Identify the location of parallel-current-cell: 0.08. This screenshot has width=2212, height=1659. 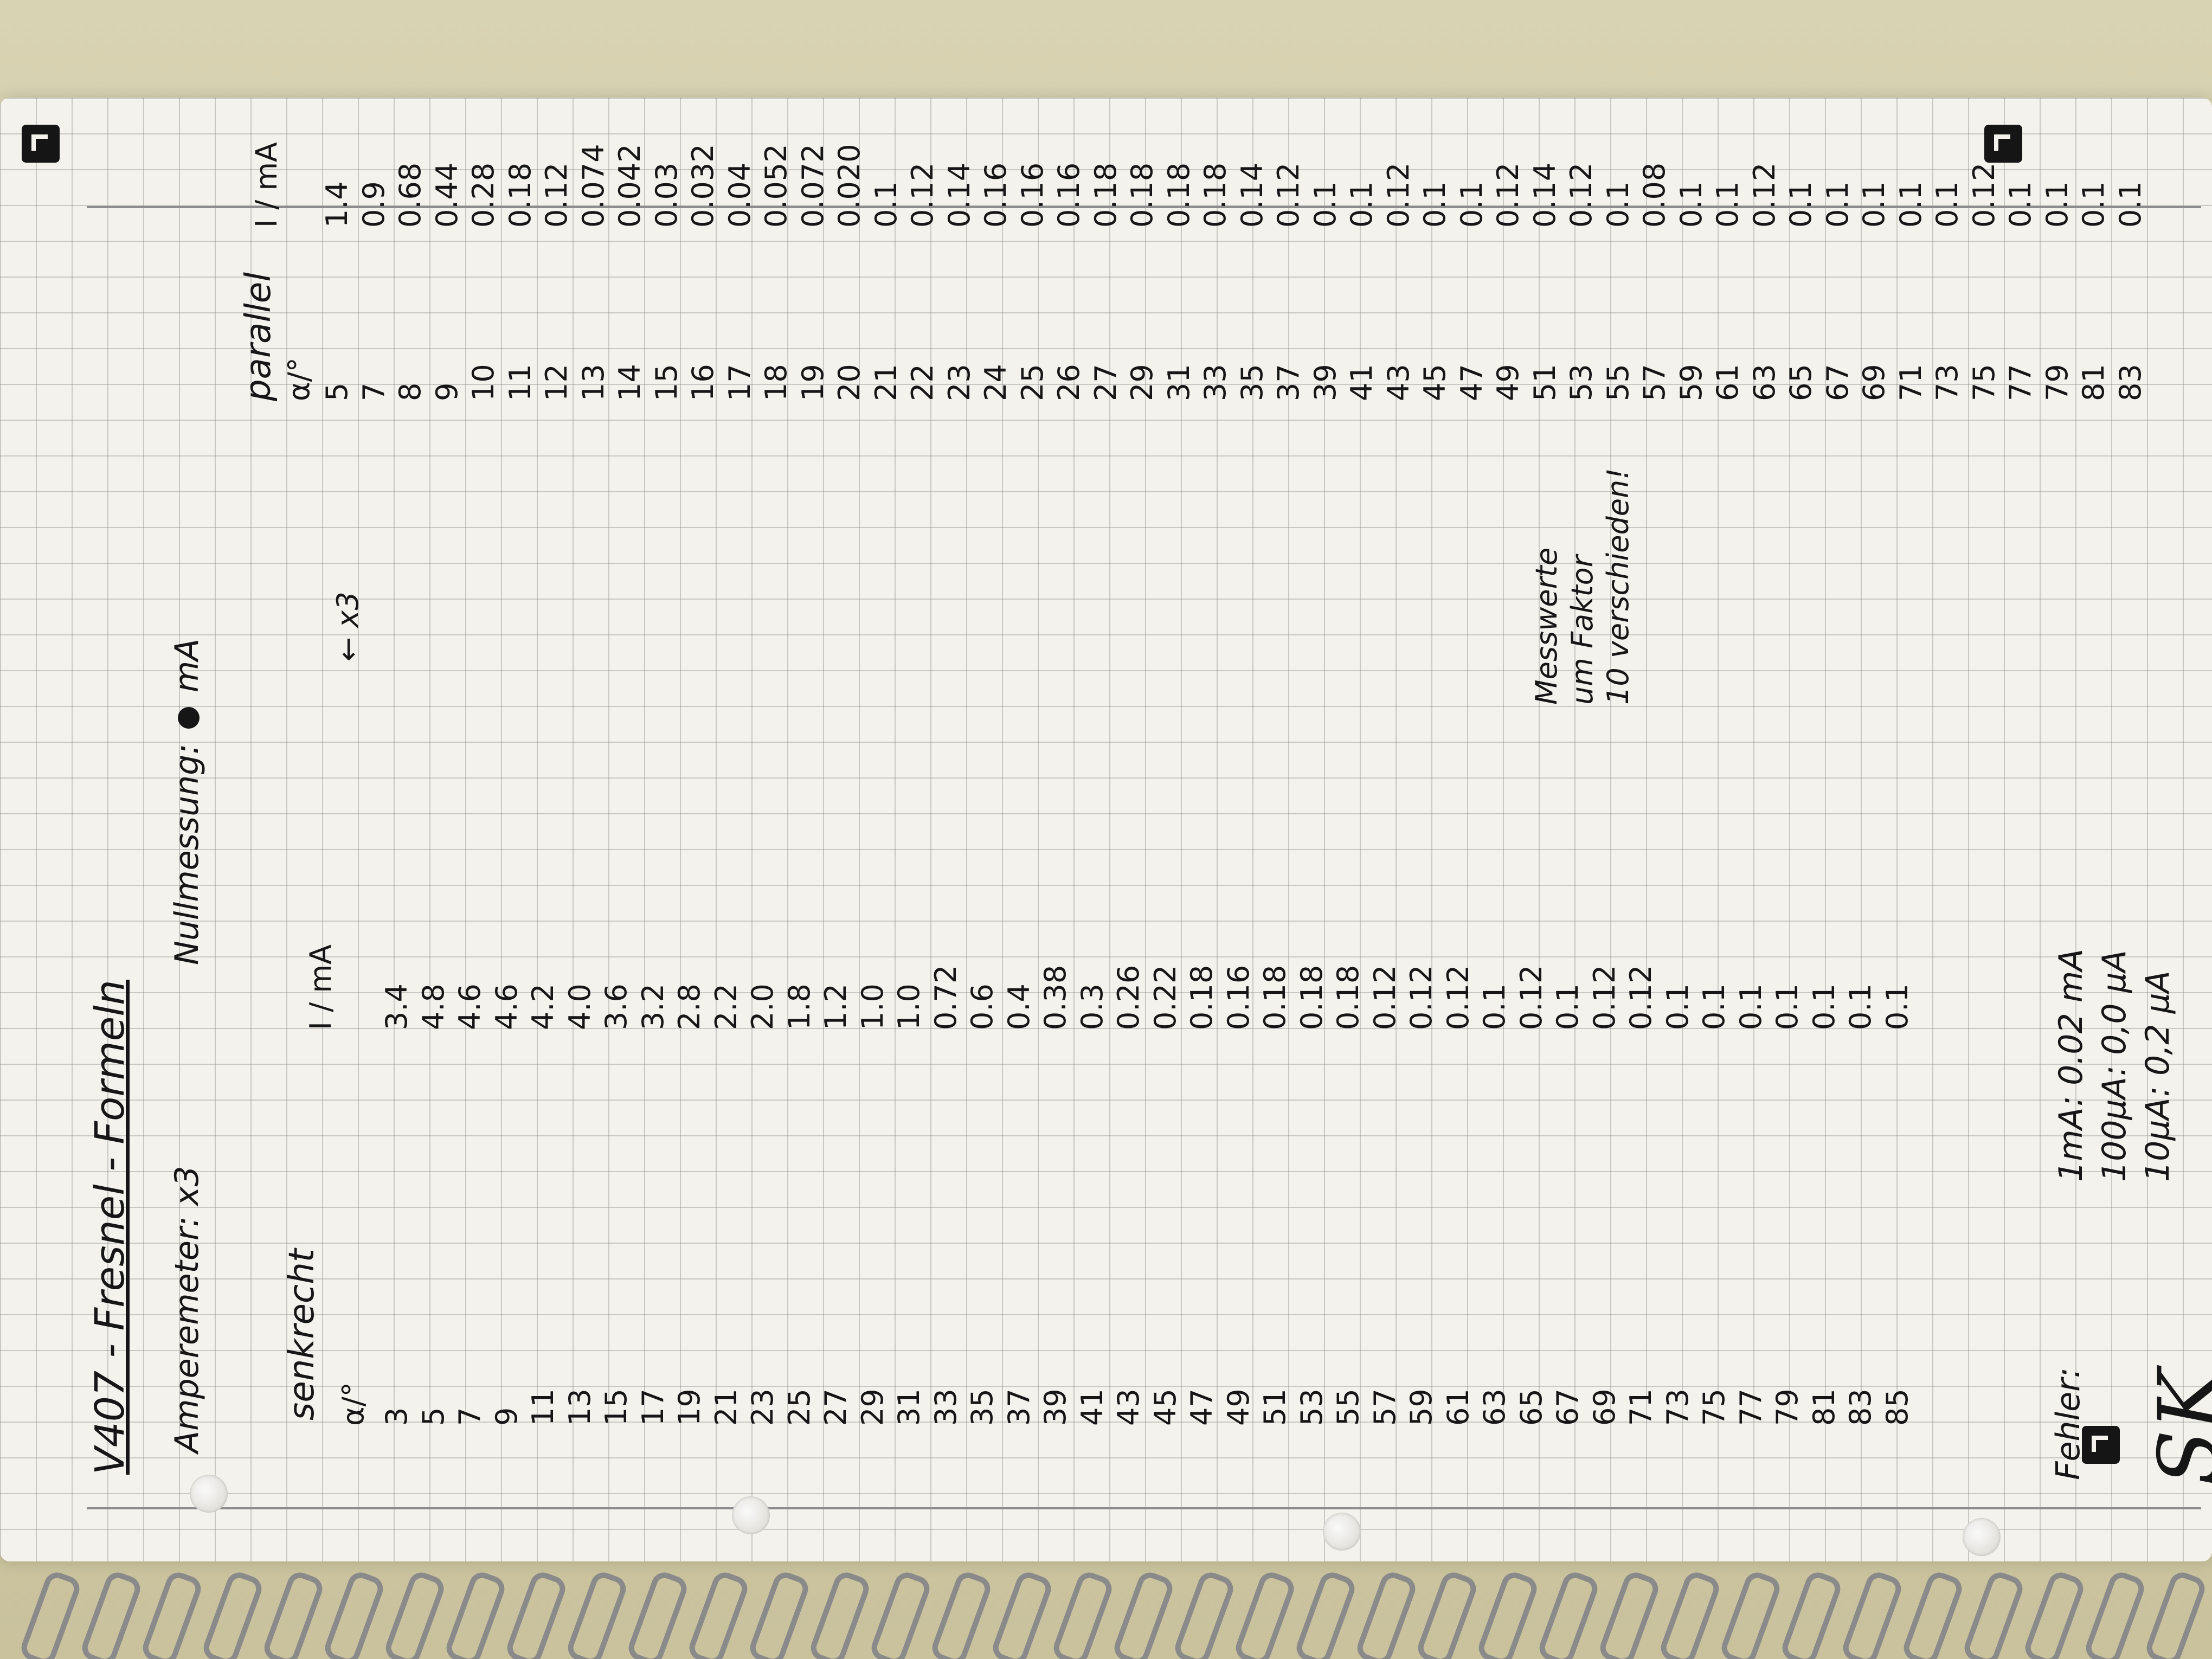
(1654, 195).